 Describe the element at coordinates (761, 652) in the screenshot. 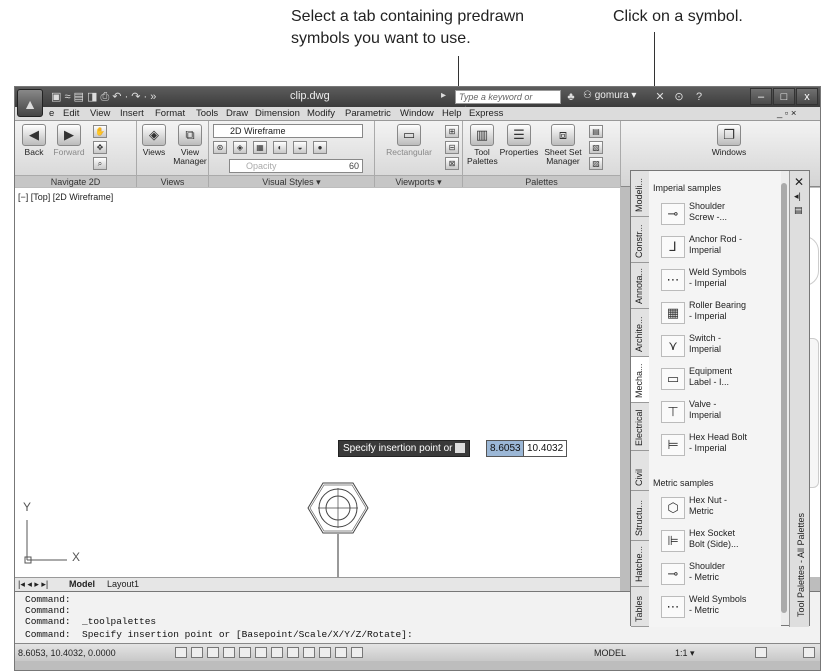

I see `workspace-icon` at that location.